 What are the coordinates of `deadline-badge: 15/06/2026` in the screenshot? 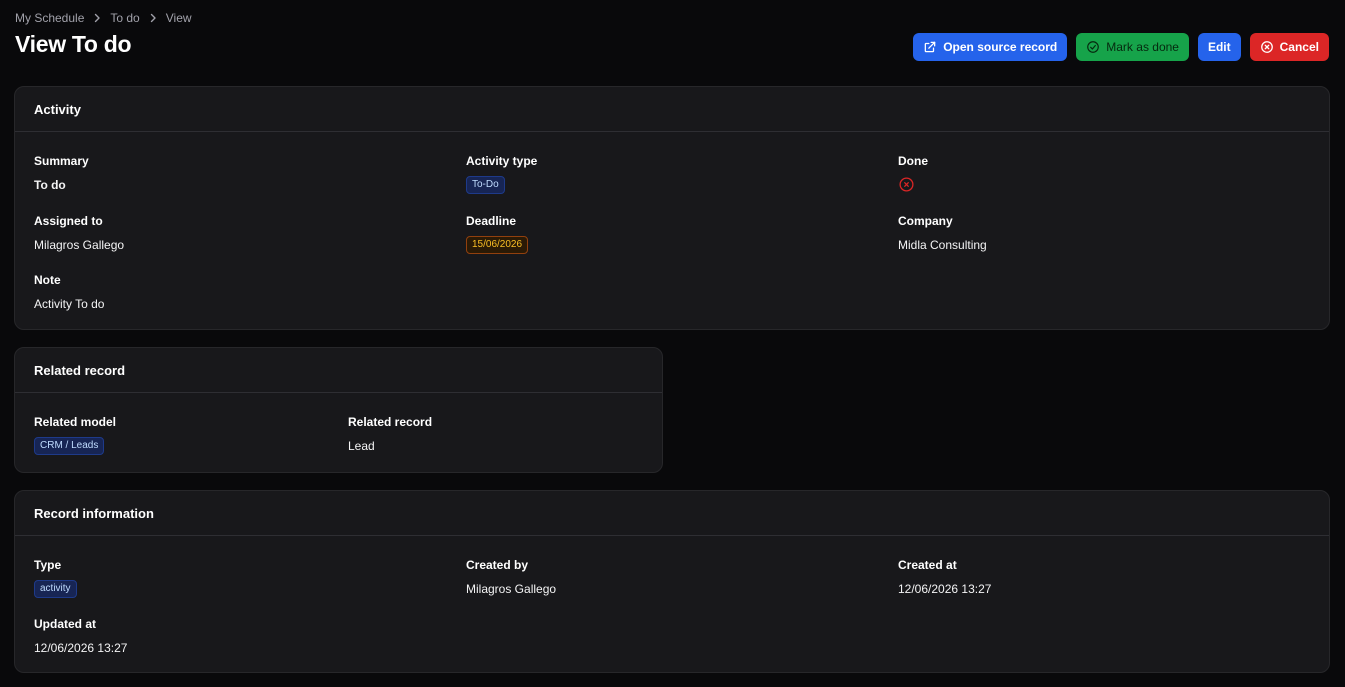 It's located at (497, 245).